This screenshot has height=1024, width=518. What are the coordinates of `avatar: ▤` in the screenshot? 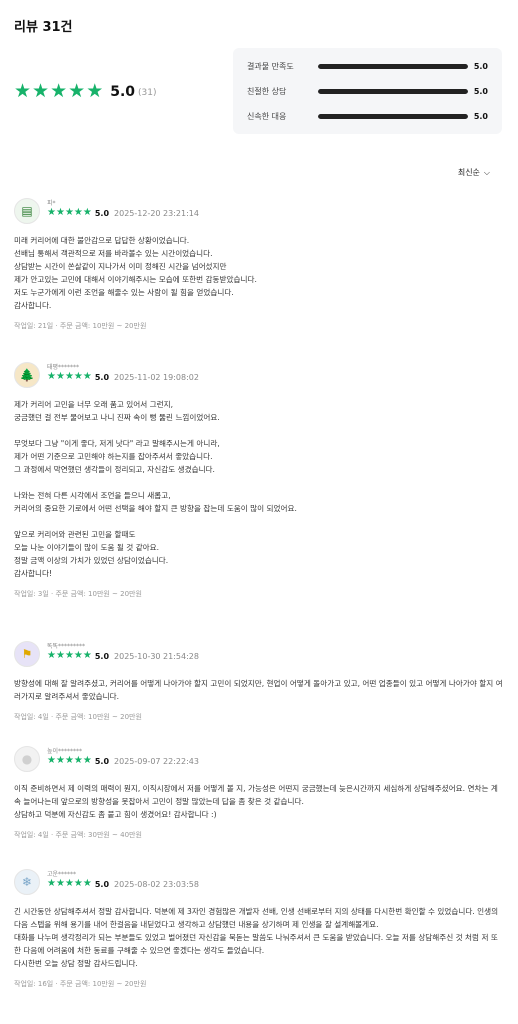 It's located at (27, 211).